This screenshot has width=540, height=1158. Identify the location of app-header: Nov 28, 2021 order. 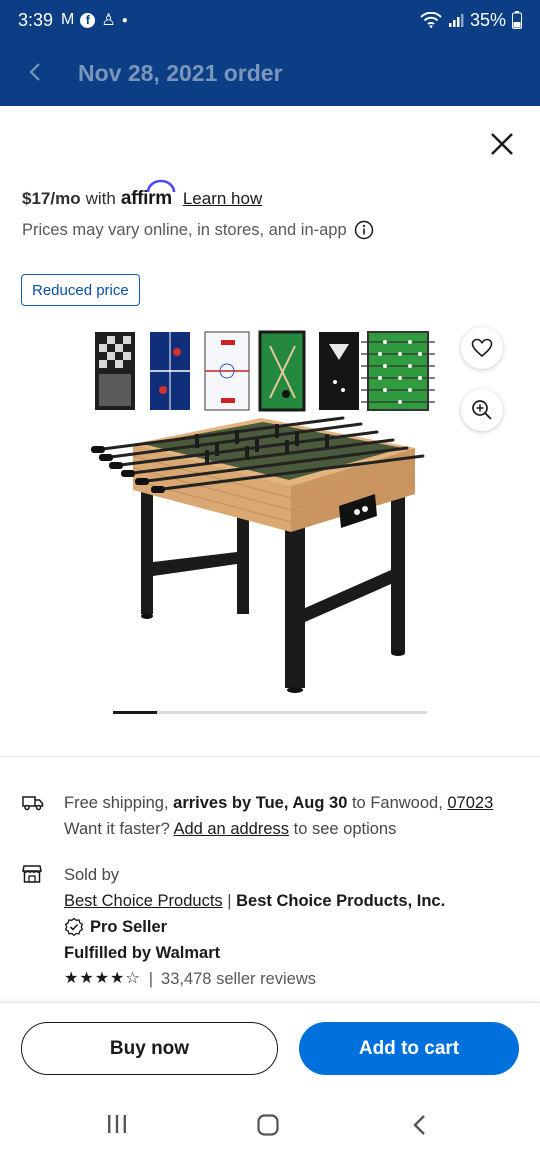
(270, 73).